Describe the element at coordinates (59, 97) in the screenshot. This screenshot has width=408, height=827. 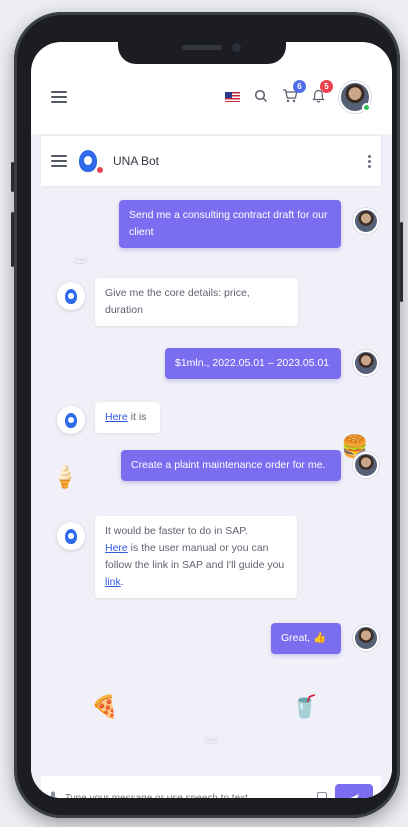
I see `menu-icon` at that location.